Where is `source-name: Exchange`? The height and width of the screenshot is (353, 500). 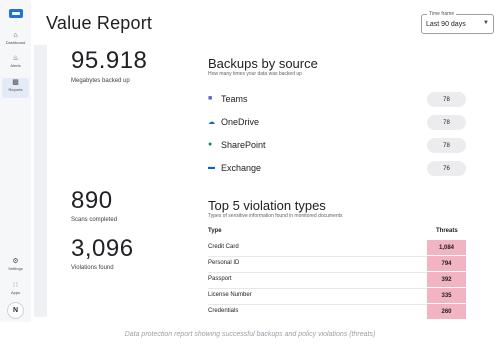
source-name: Exchange is located at coordinates (241, 168).